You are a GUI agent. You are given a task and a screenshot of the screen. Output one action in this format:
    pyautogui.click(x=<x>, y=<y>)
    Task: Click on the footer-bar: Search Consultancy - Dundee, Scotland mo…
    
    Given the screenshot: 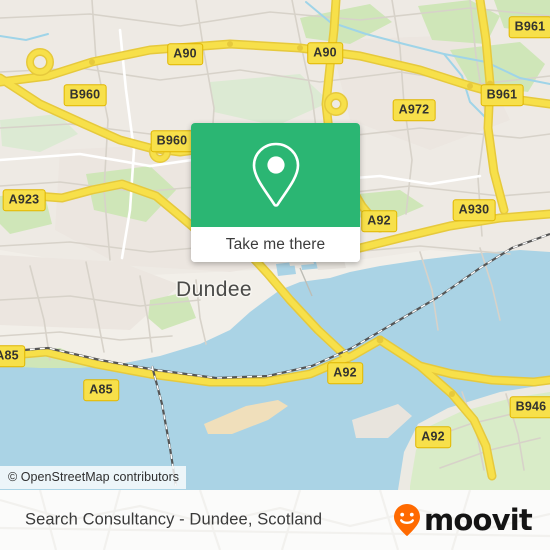 What is the action you would take?
    pyautogui.click(x=275, y=520)
    